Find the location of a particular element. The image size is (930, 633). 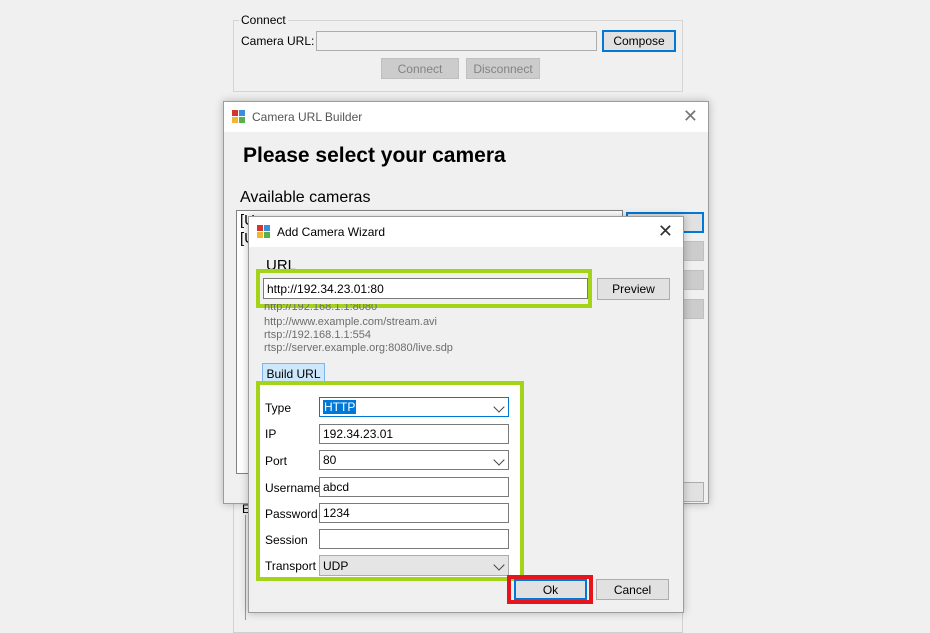

url-hint: rtsp://192.168.1.1:554 is located at coordinates (318, 335).